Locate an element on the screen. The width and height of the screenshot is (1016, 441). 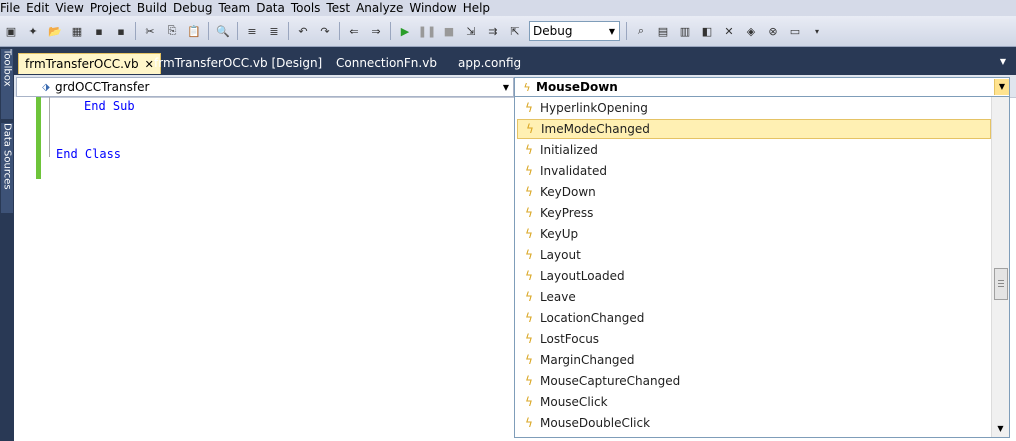
event-list-item-label: Invalidated is located at coordinates (573, 171).